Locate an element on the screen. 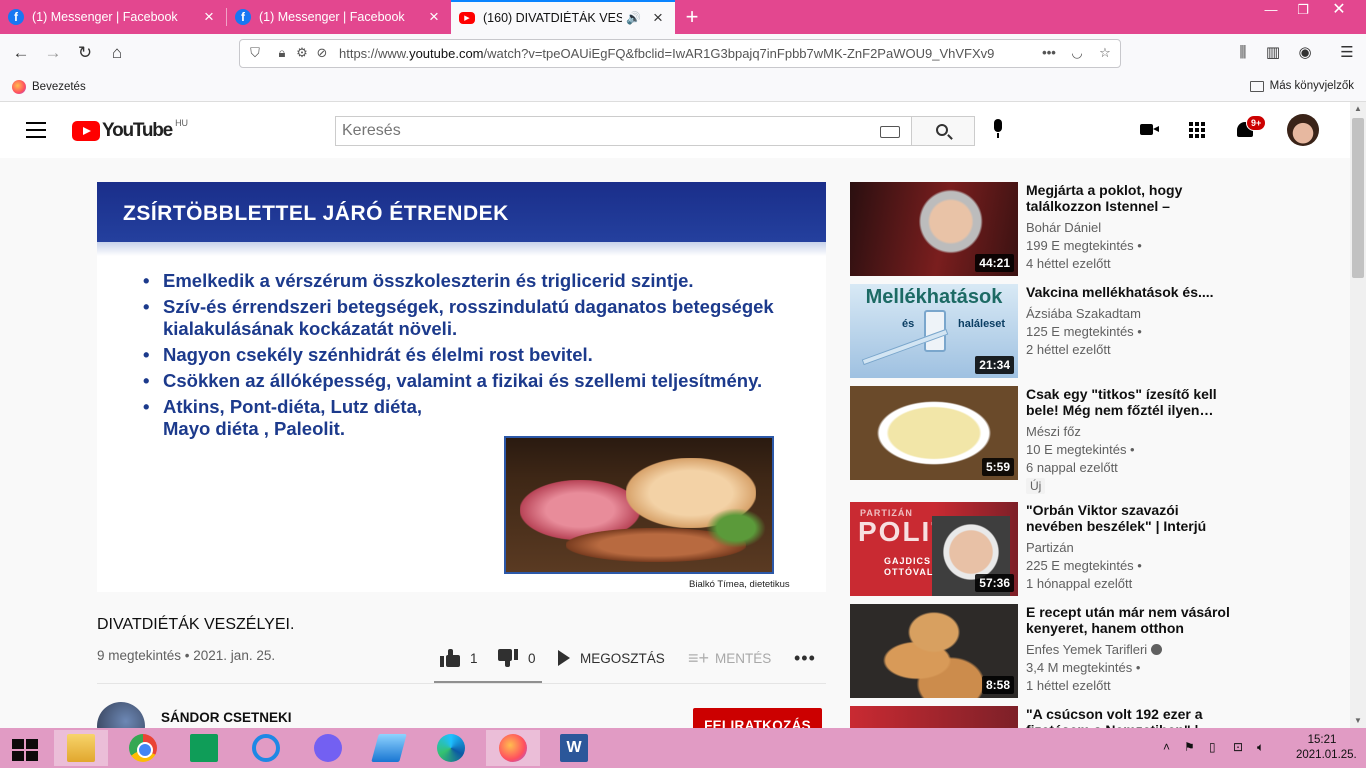 The width and height of the screenshot is (1366, 768). close-window-icon: ✕ is located at coordinates (1339, 11).